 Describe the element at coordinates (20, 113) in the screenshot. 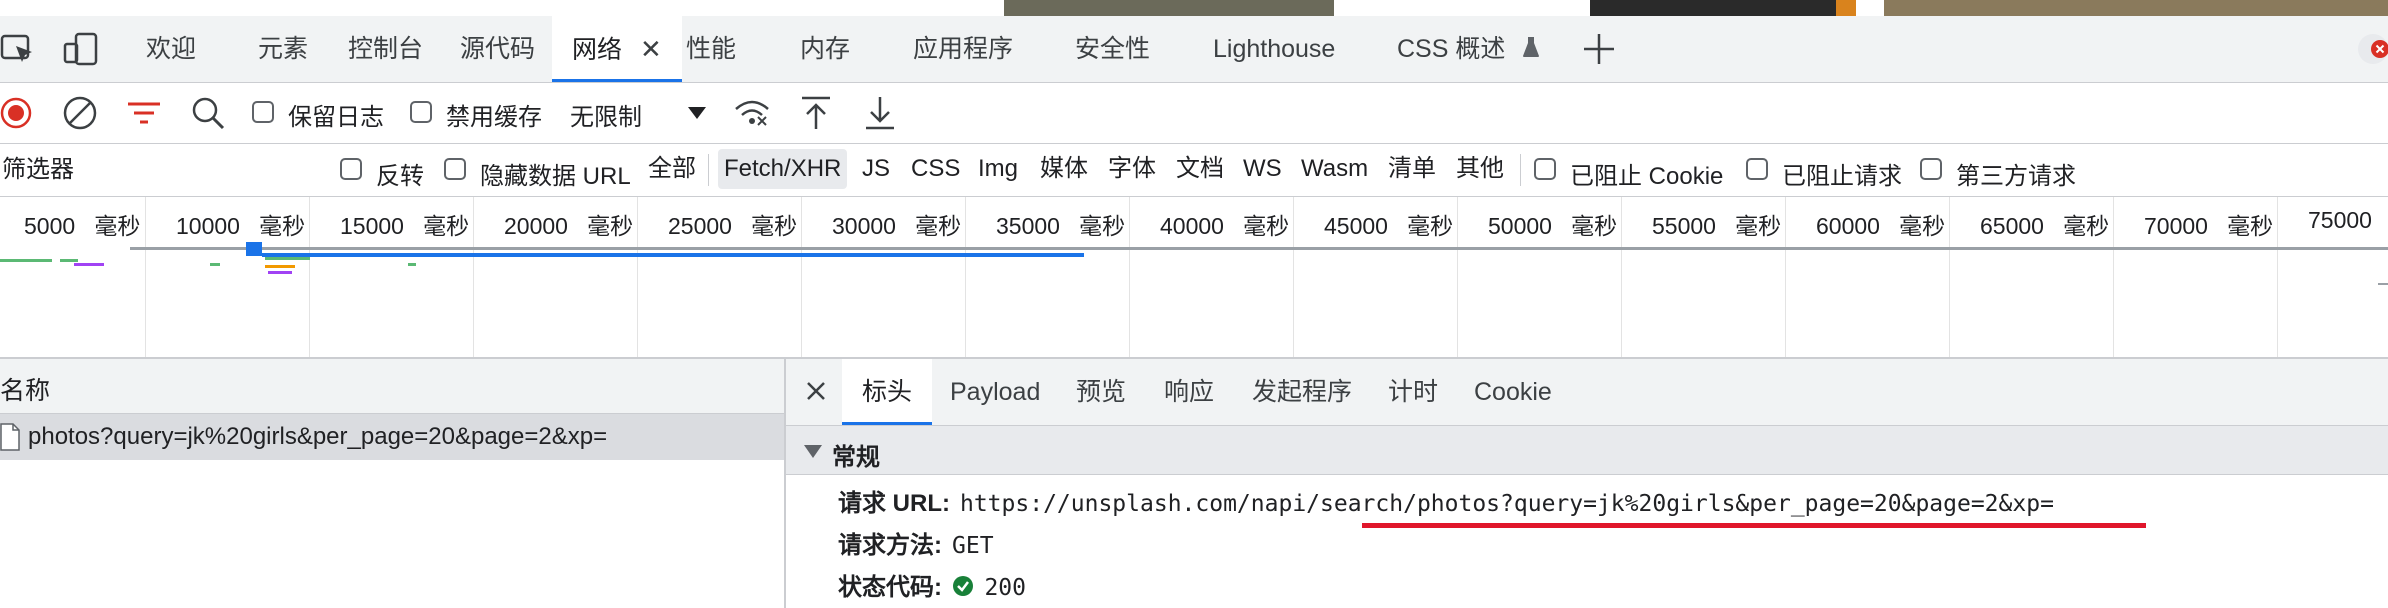

I see `record-icon` at that location.